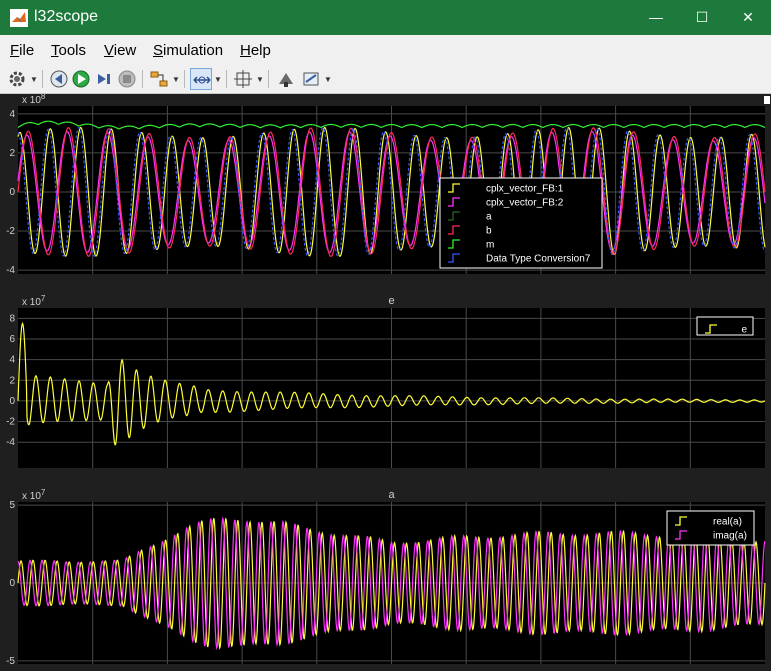 This screenshot has width=771, height=671. What do you see at coordinates (120, 50) in the screenshot?
I see `menu-view: View` at bounding box center [120, 50].